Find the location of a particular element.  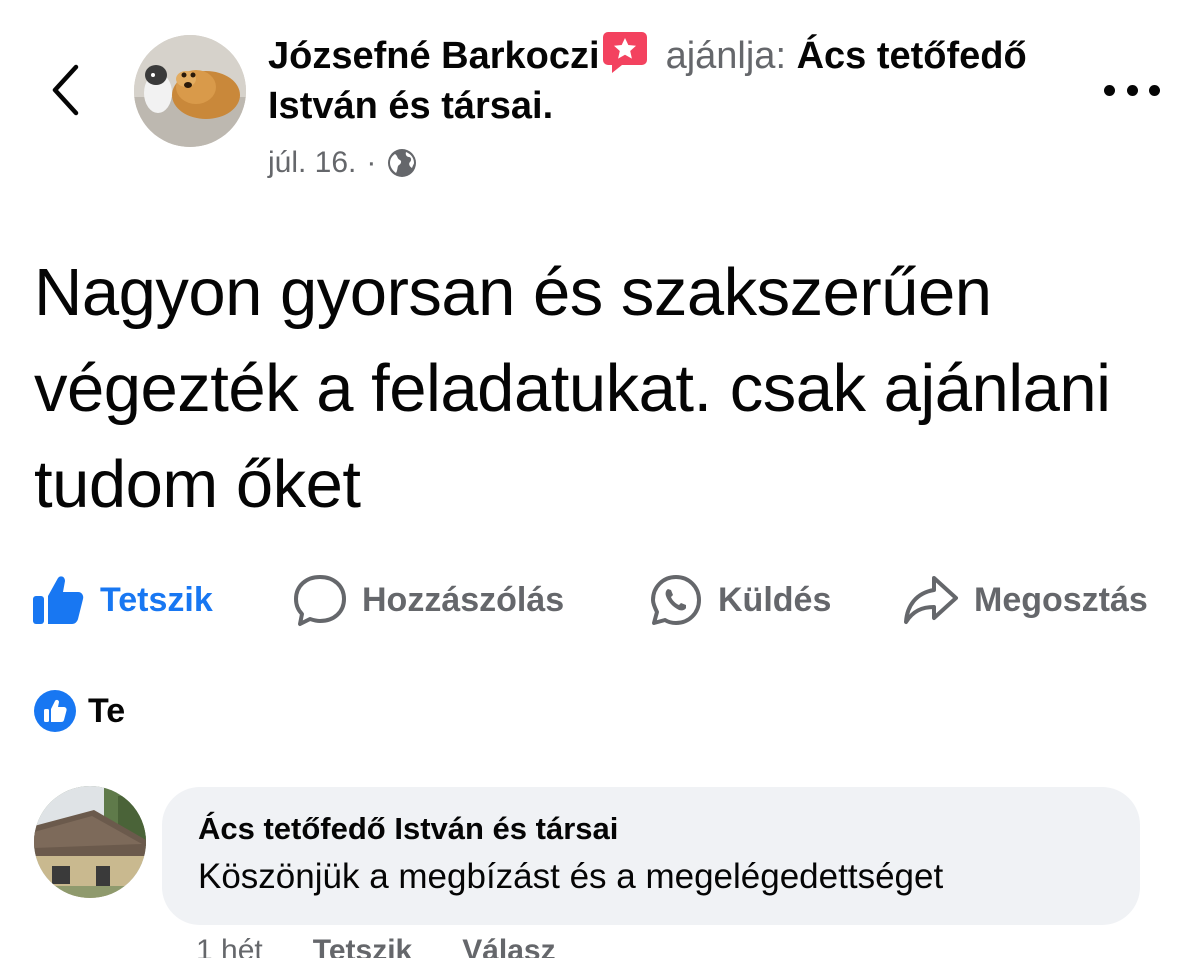

more-options-button is located at coordinates (1132, 90).